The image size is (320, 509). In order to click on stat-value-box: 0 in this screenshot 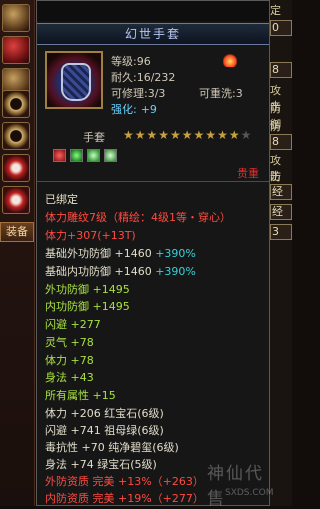, I will do `click(281, 28)`.